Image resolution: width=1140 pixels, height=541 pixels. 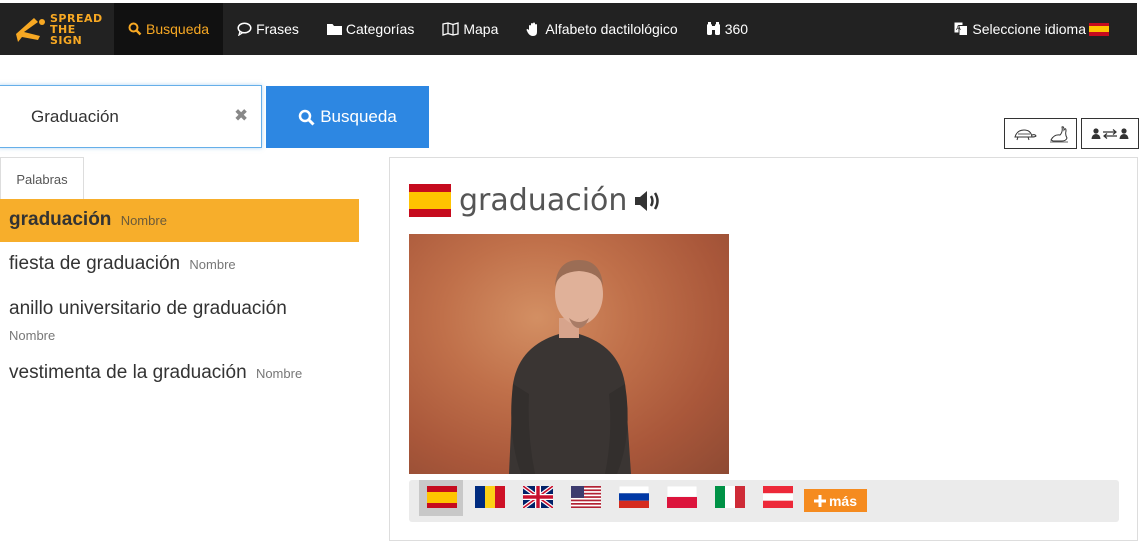 I want to click on logo-text: SPREAD THE SIGN, so click(x=76, y=29).